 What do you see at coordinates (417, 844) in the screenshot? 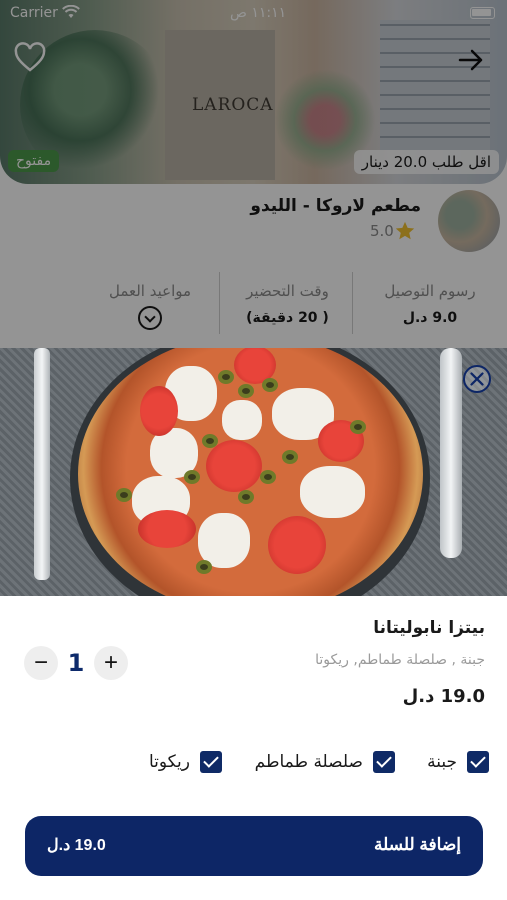
I see `add-to-cart-label: إضافة للسلة` at bounding box center [417, 844].